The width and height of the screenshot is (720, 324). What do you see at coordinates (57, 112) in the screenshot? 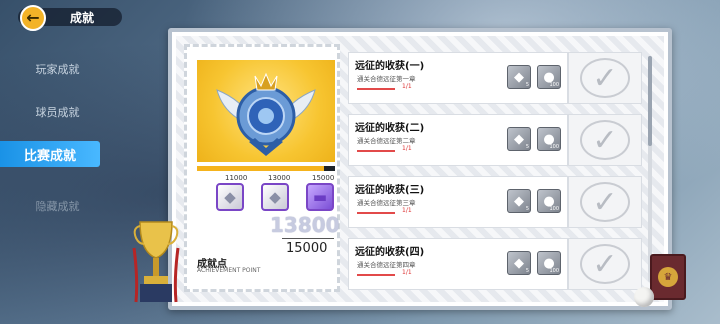
I see `sidebar-item-player-card-achievements: 球员成就` at bounding box center [57, 112].